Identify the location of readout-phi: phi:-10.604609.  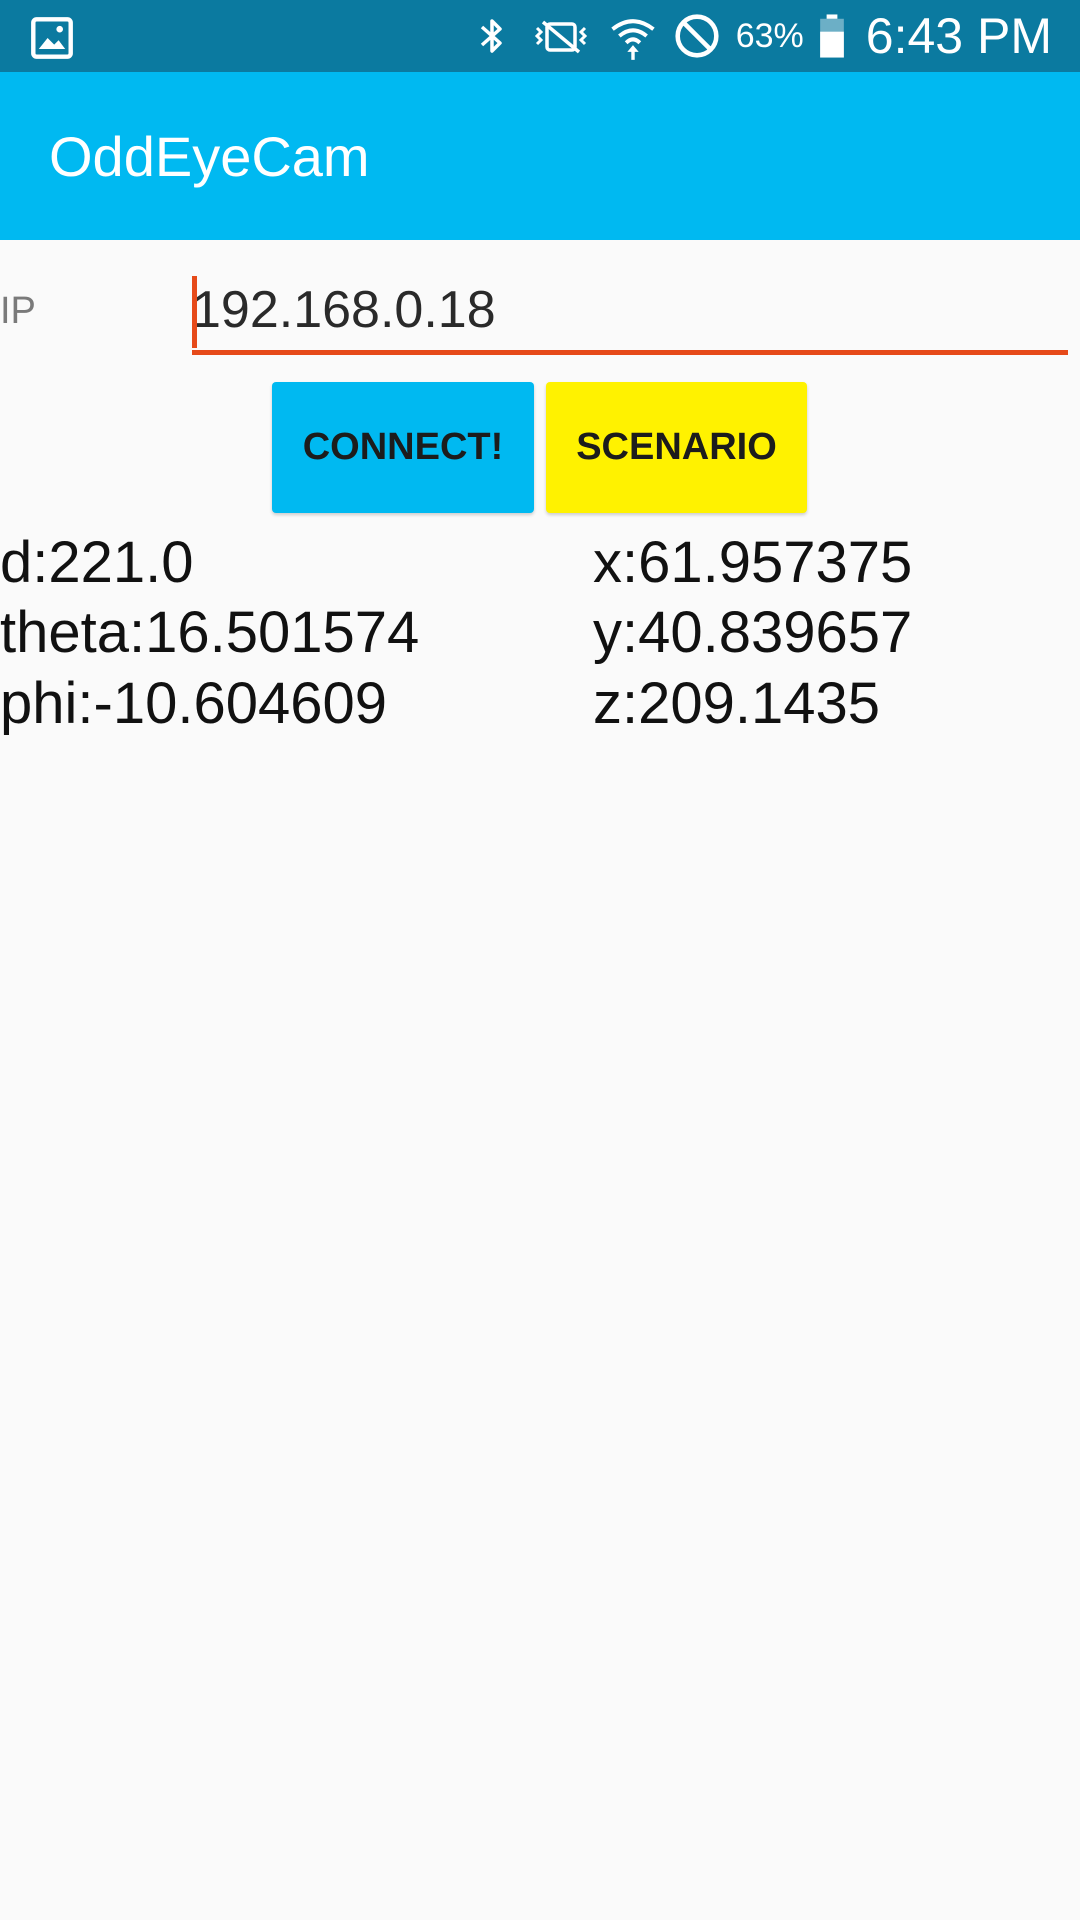
(193, 703).